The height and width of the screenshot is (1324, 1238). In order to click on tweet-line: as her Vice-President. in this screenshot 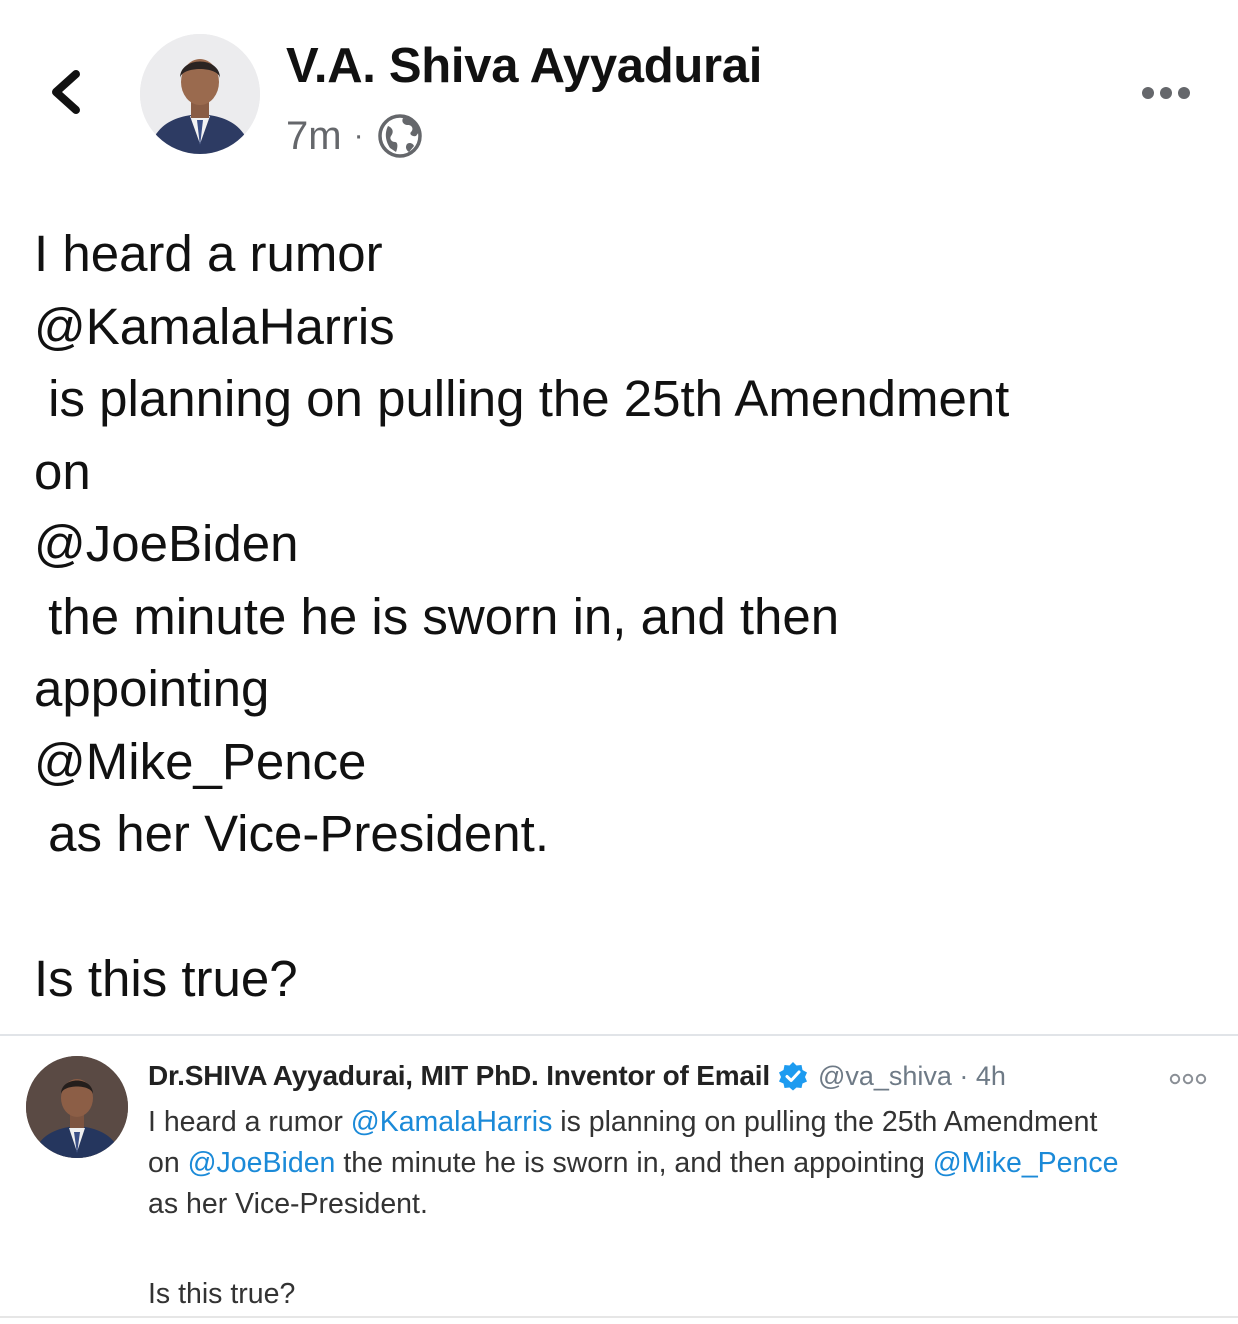, I will do `click(288, 1204)`.